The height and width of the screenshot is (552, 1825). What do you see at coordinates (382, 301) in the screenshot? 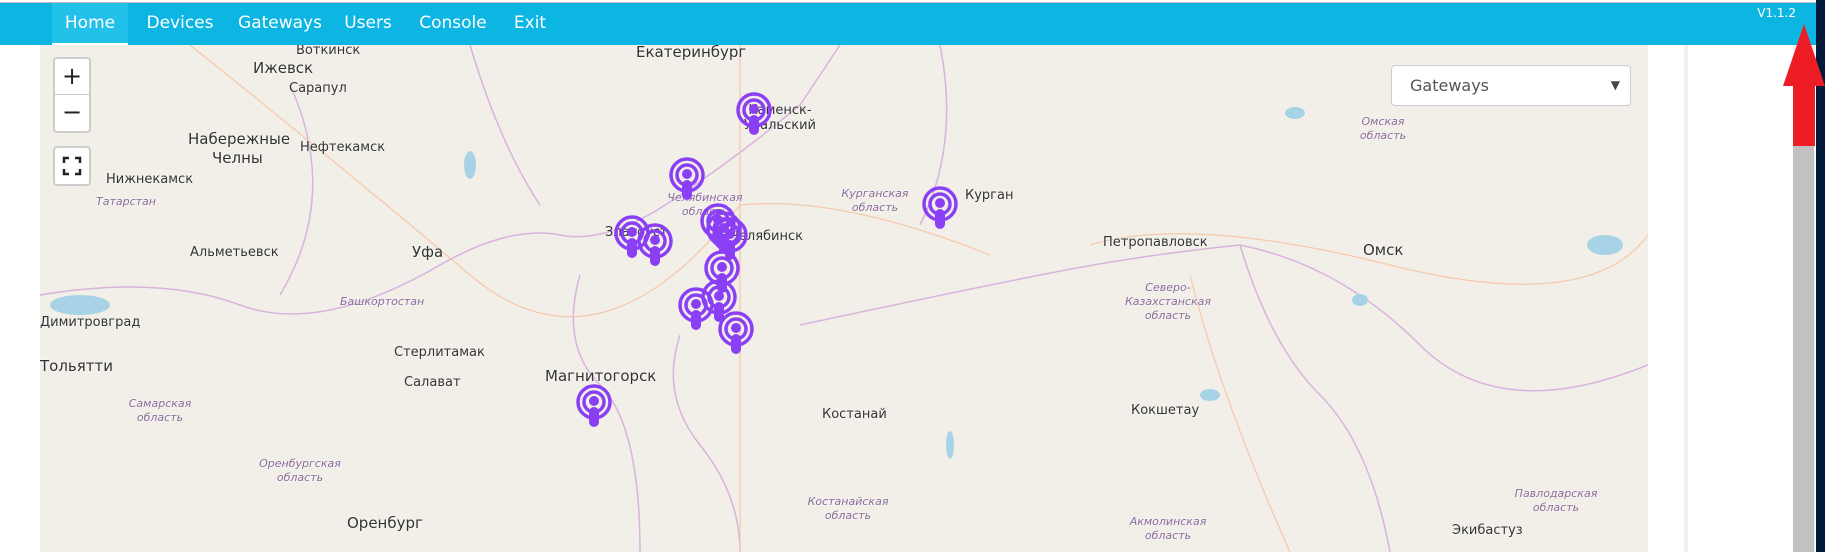
I see `region-label: Башкортостан` at bounding box center [382, 301].